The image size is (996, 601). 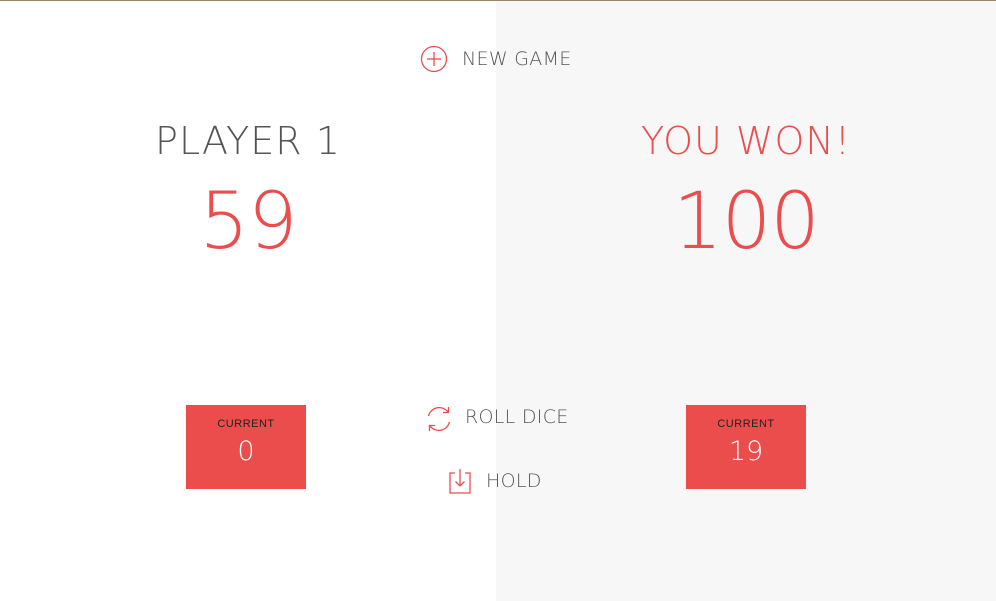 I want to click on player-2-current-score: 19, so click(x=746, y=451).